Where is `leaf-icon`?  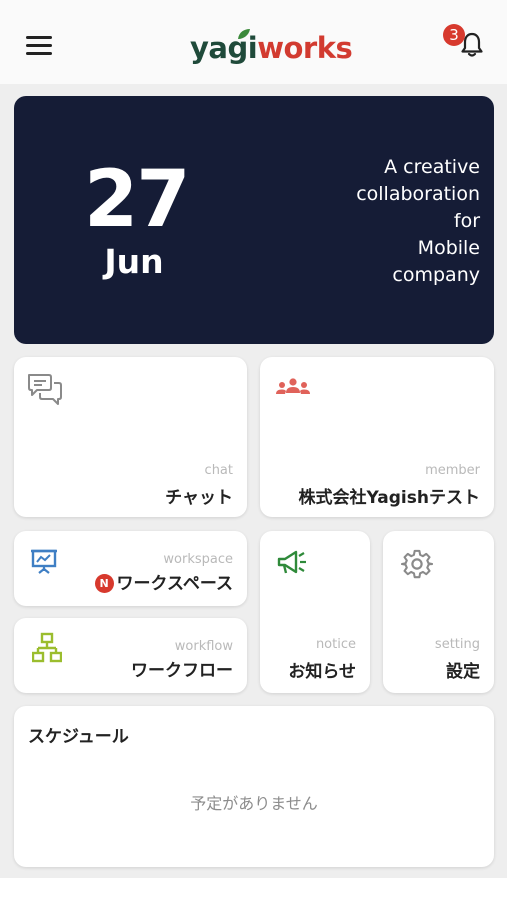
leaf-icon is located at coordinates (244, 34).